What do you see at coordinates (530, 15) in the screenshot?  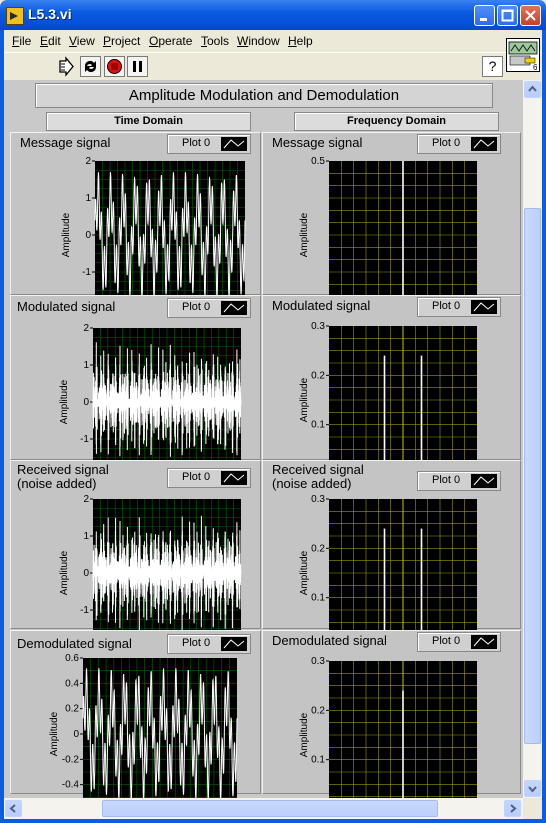 I see `close-button` at bounding box center [530, 15].